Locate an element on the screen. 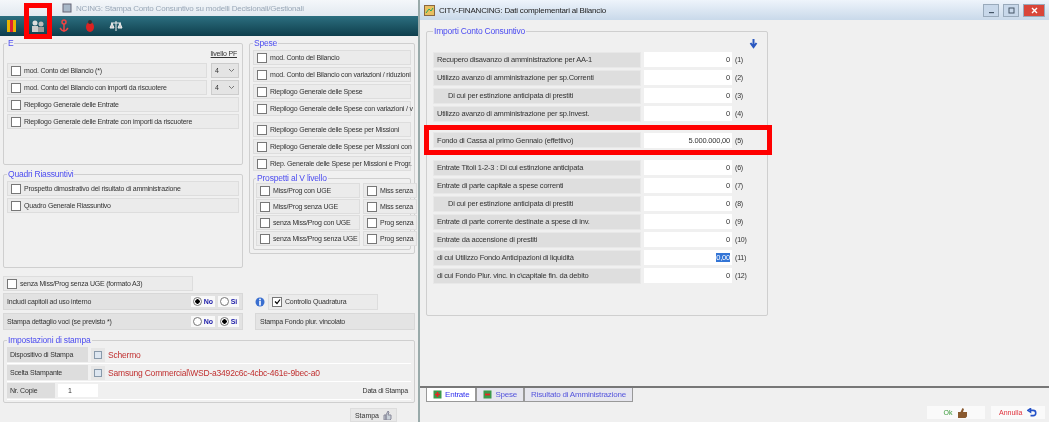 The height and width of the screenshot is (422, 1049). tab: Entrate is located at coordinates (451, 395).